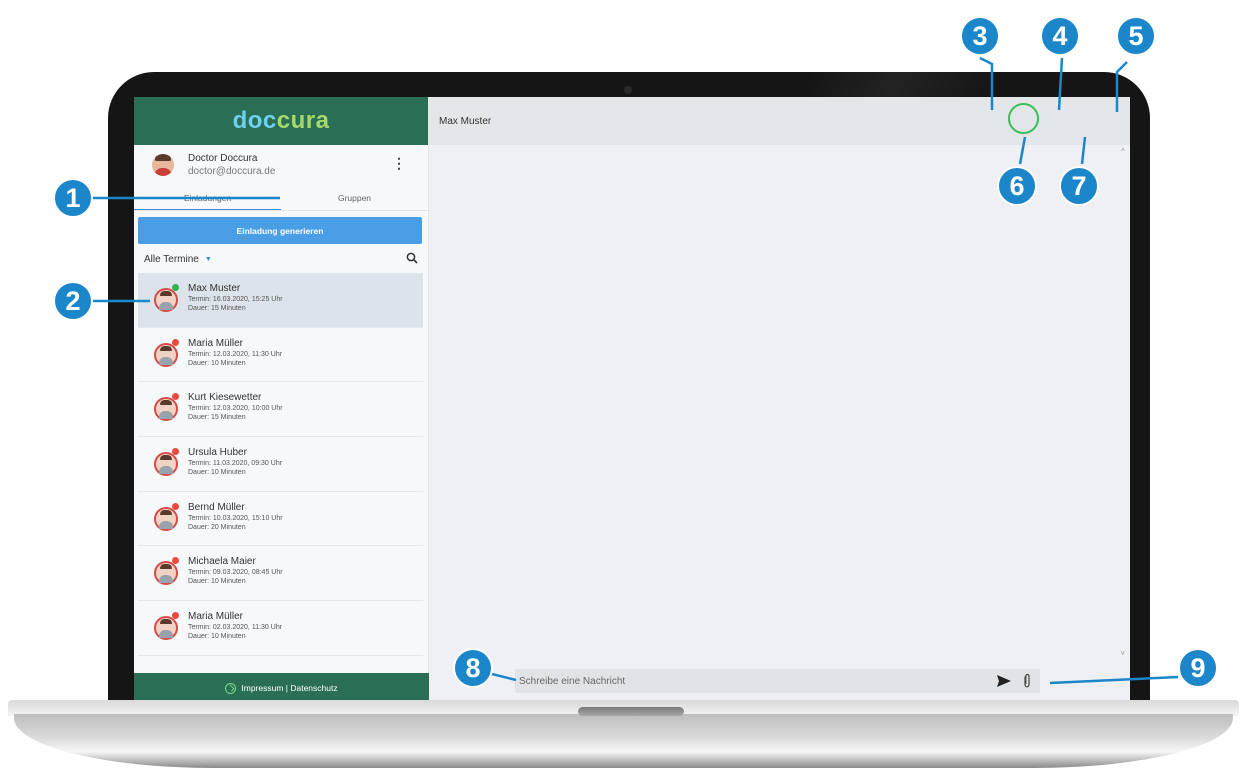 The width and height of the screenshot is (1247, 772). Describe the element at coordinates (207, 198) in the screenshot. I see `tab-einladungen: Einladungen` at that location.